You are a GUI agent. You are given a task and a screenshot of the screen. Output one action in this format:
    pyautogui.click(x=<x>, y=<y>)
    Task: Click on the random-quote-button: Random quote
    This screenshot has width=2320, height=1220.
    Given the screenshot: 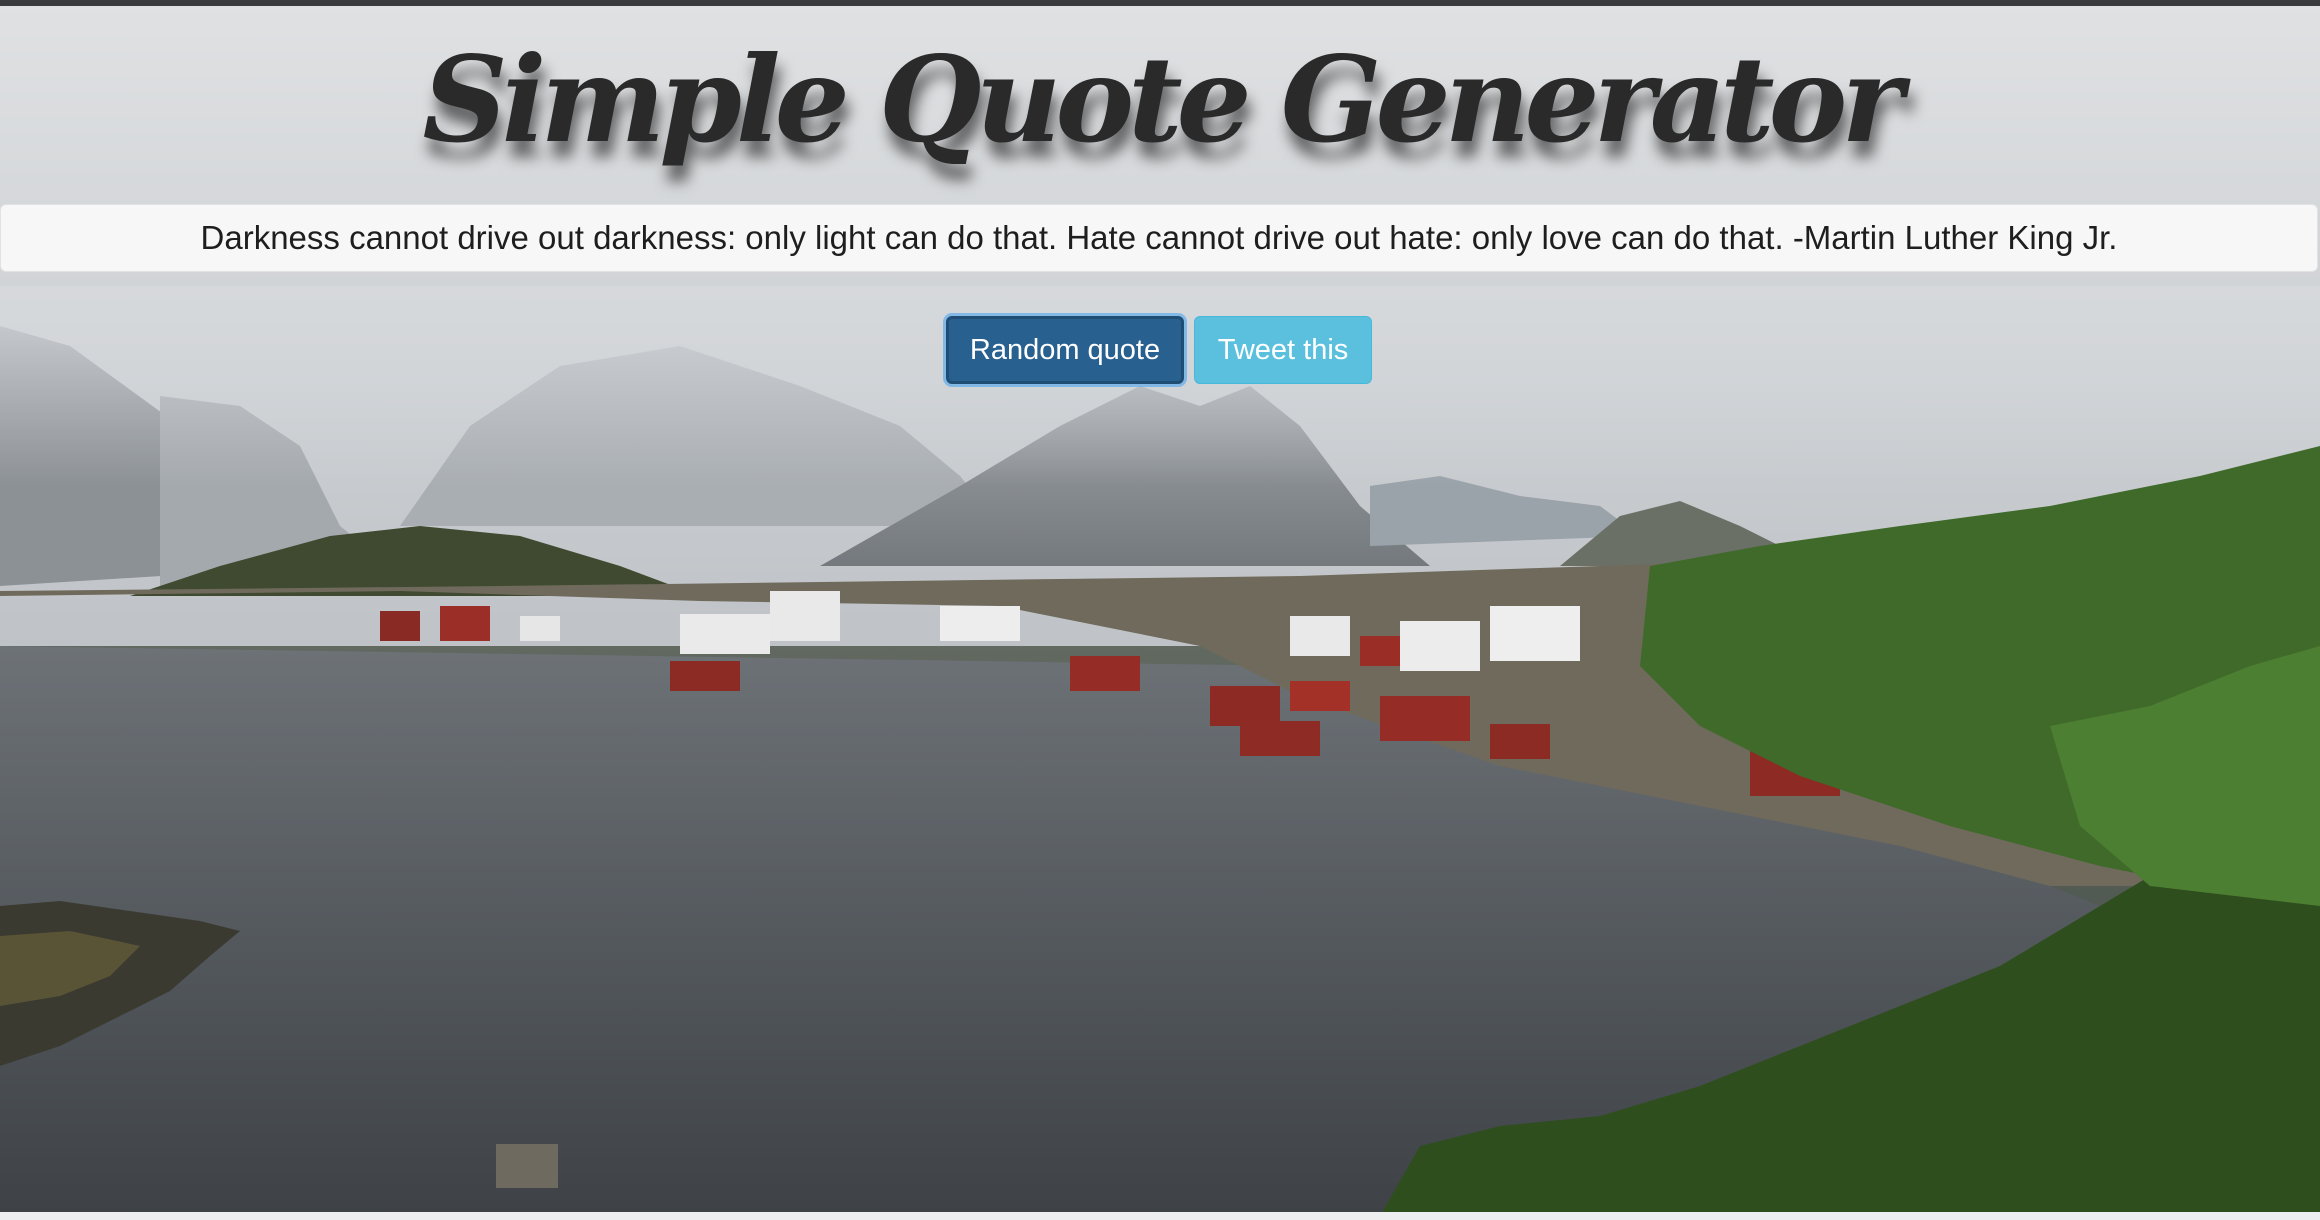 What is the action you would take?
    pyautogui.click(x=1065, y=350)
    